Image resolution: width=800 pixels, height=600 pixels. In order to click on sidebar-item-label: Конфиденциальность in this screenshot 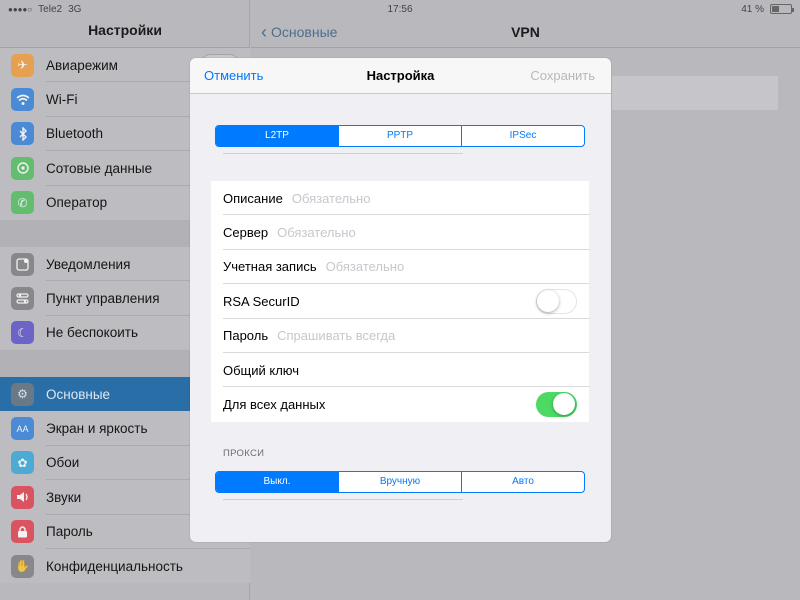, I will do `click(114, 566)`.